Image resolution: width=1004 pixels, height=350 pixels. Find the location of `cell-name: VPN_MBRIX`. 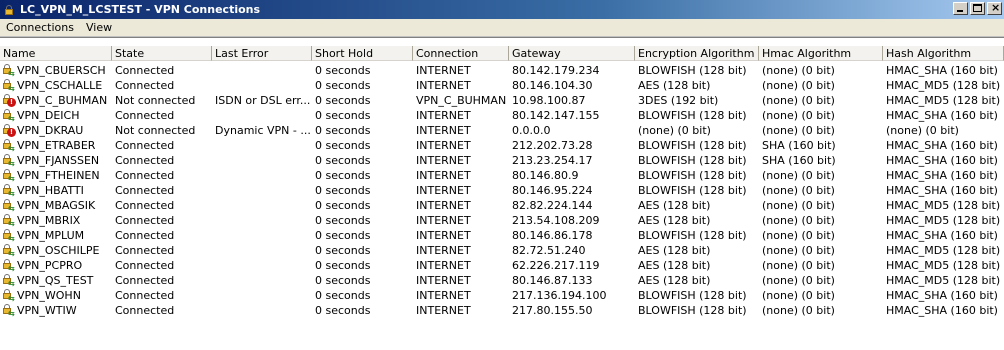

cell-name: VPN_MBRIX is located at coordinates (56, 220).